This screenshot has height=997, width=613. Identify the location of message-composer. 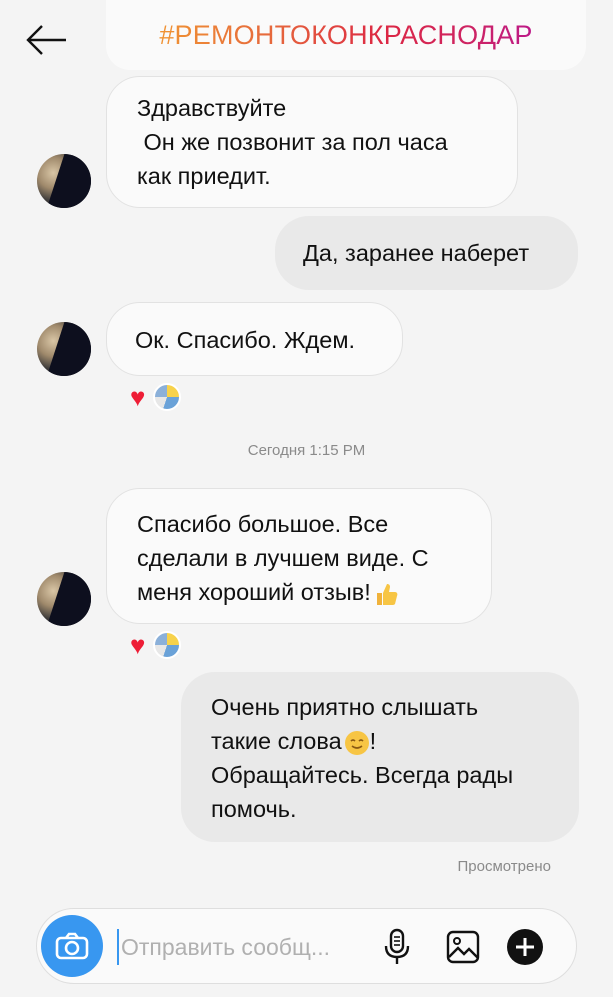
(306, 946).